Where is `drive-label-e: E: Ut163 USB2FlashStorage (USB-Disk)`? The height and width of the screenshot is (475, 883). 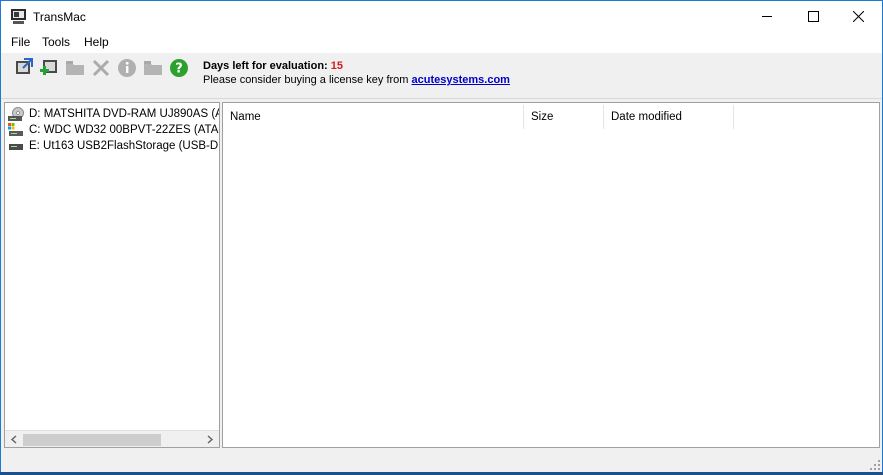
drive-label-e: E: Ut163 USB2FlashStorage (USB-Disk) is located at coordinates (124, 146).